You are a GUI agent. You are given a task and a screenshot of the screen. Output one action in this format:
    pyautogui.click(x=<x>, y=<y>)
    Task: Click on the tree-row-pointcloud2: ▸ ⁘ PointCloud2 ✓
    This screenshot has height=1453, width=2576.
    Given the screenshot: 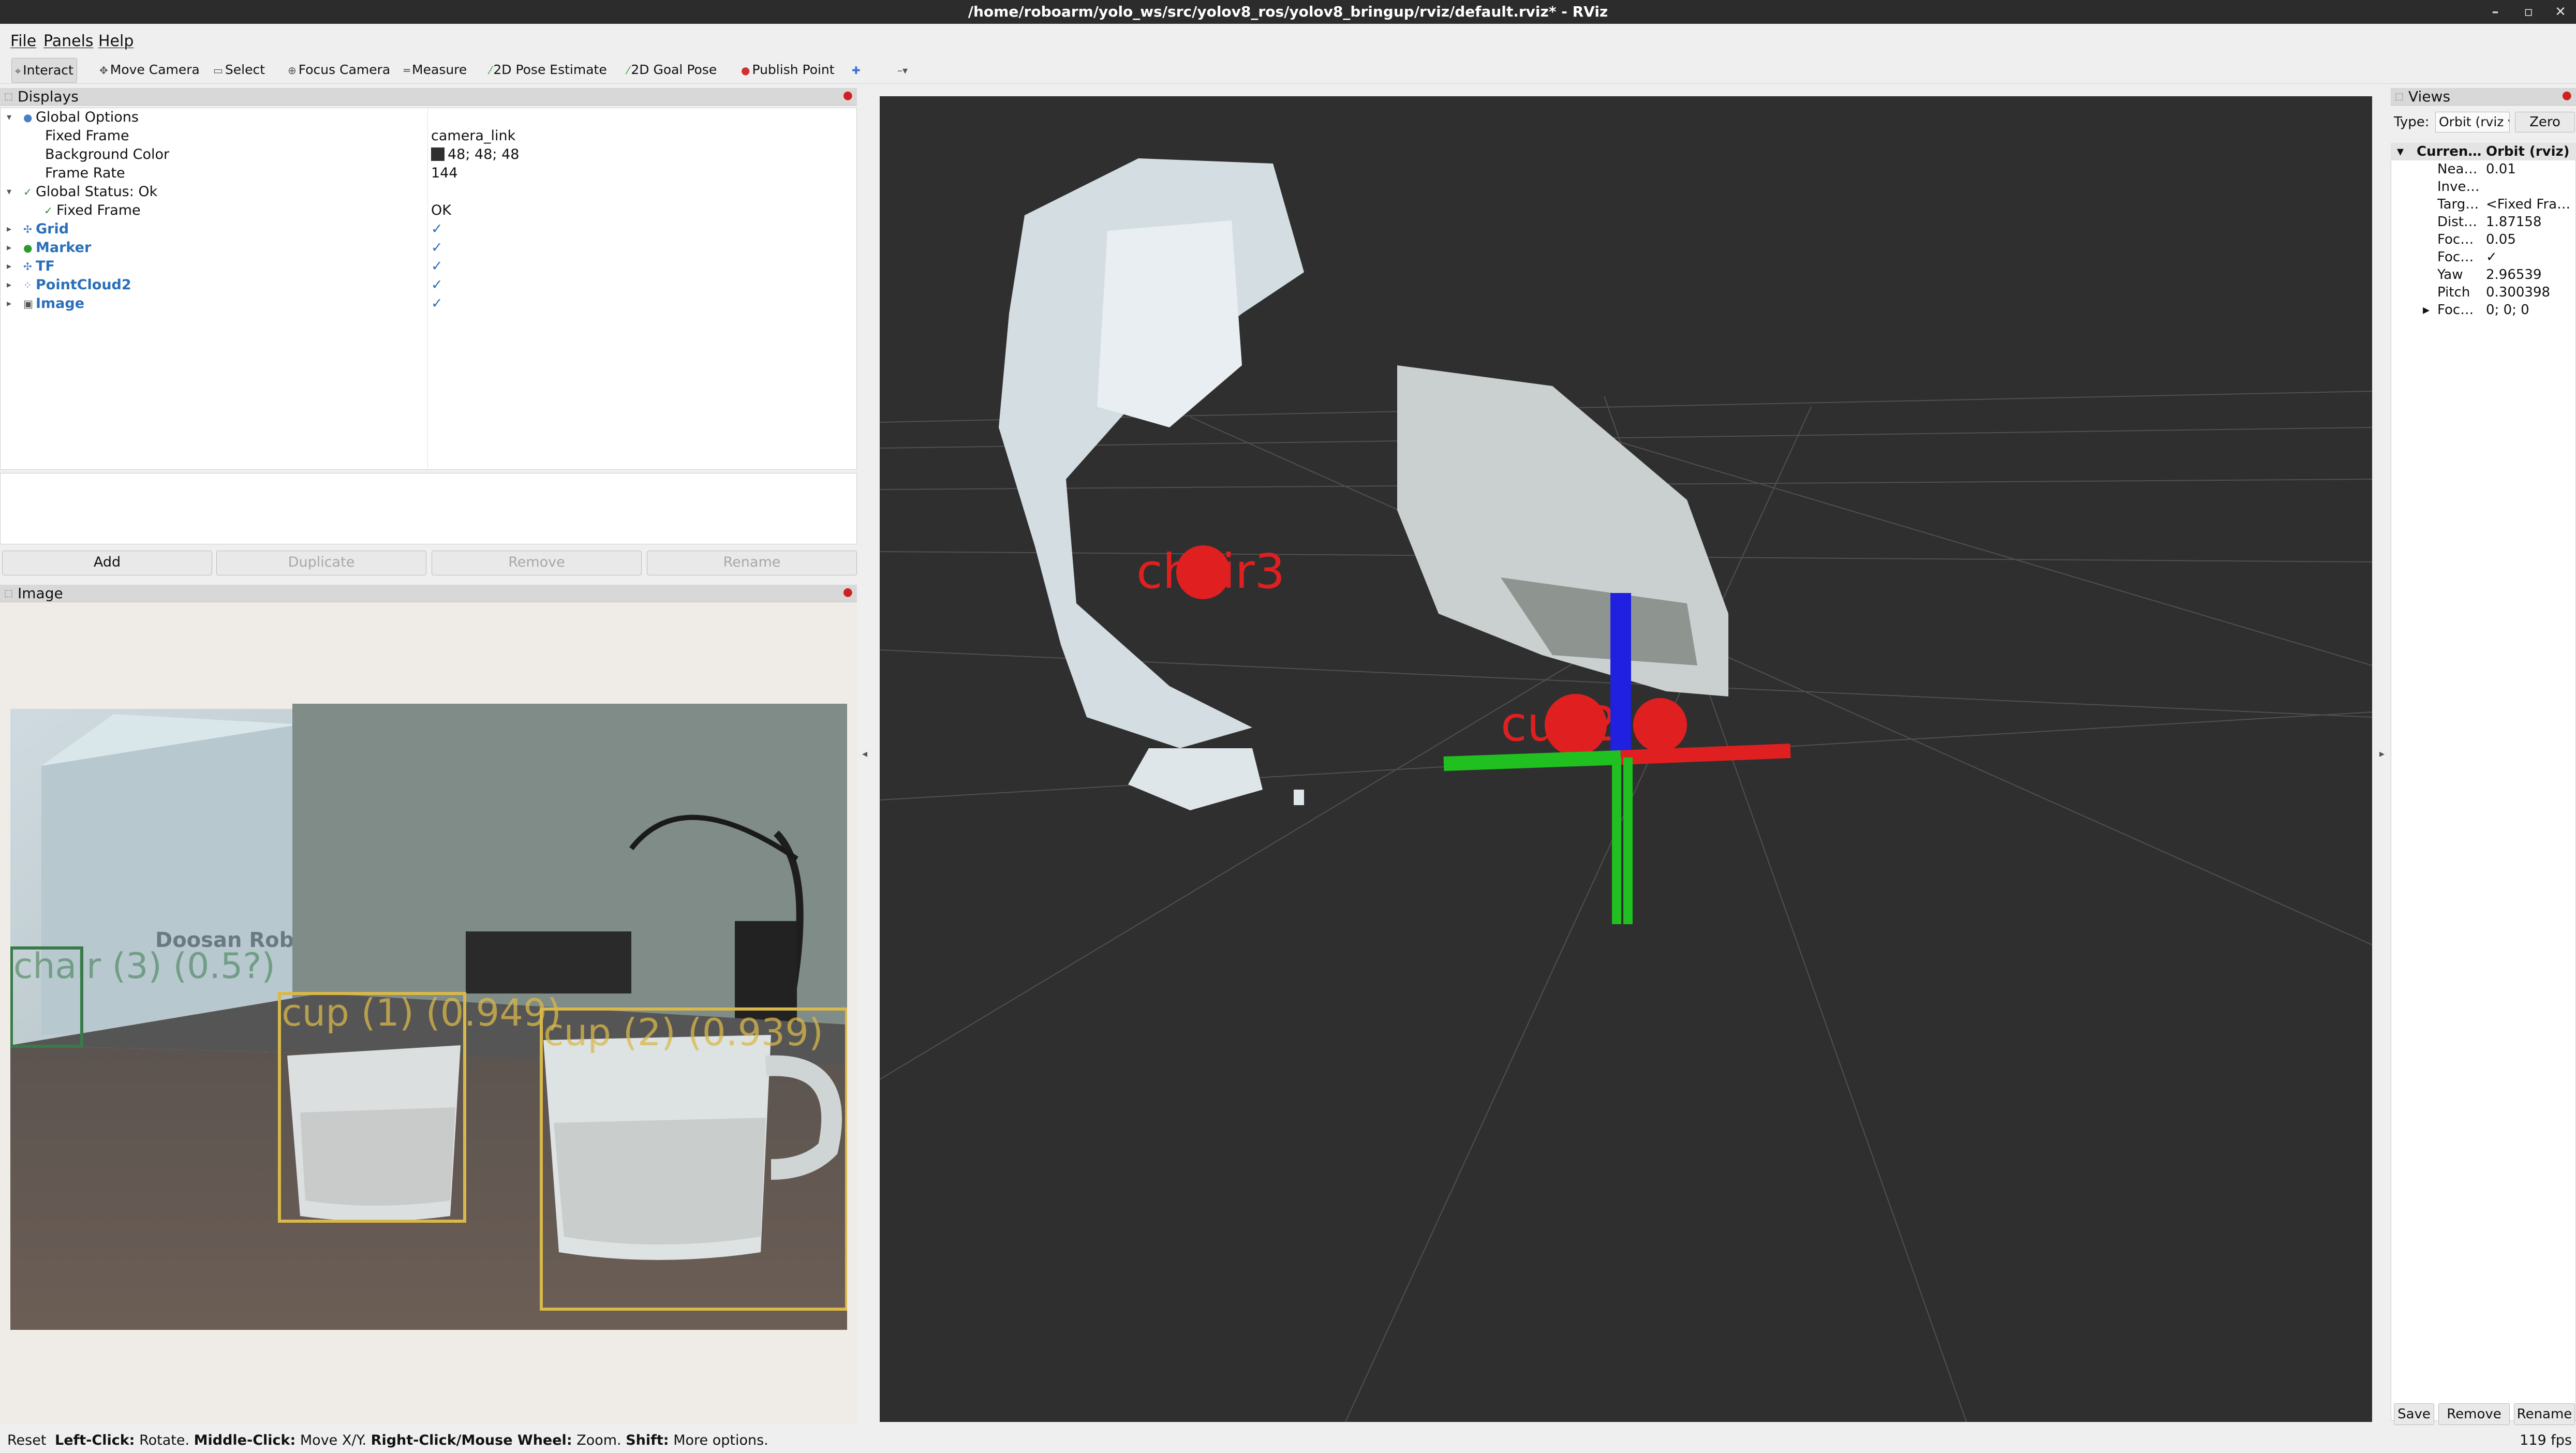 What is the action you would take?
    pyautogui.click(x=429, y=285)
    